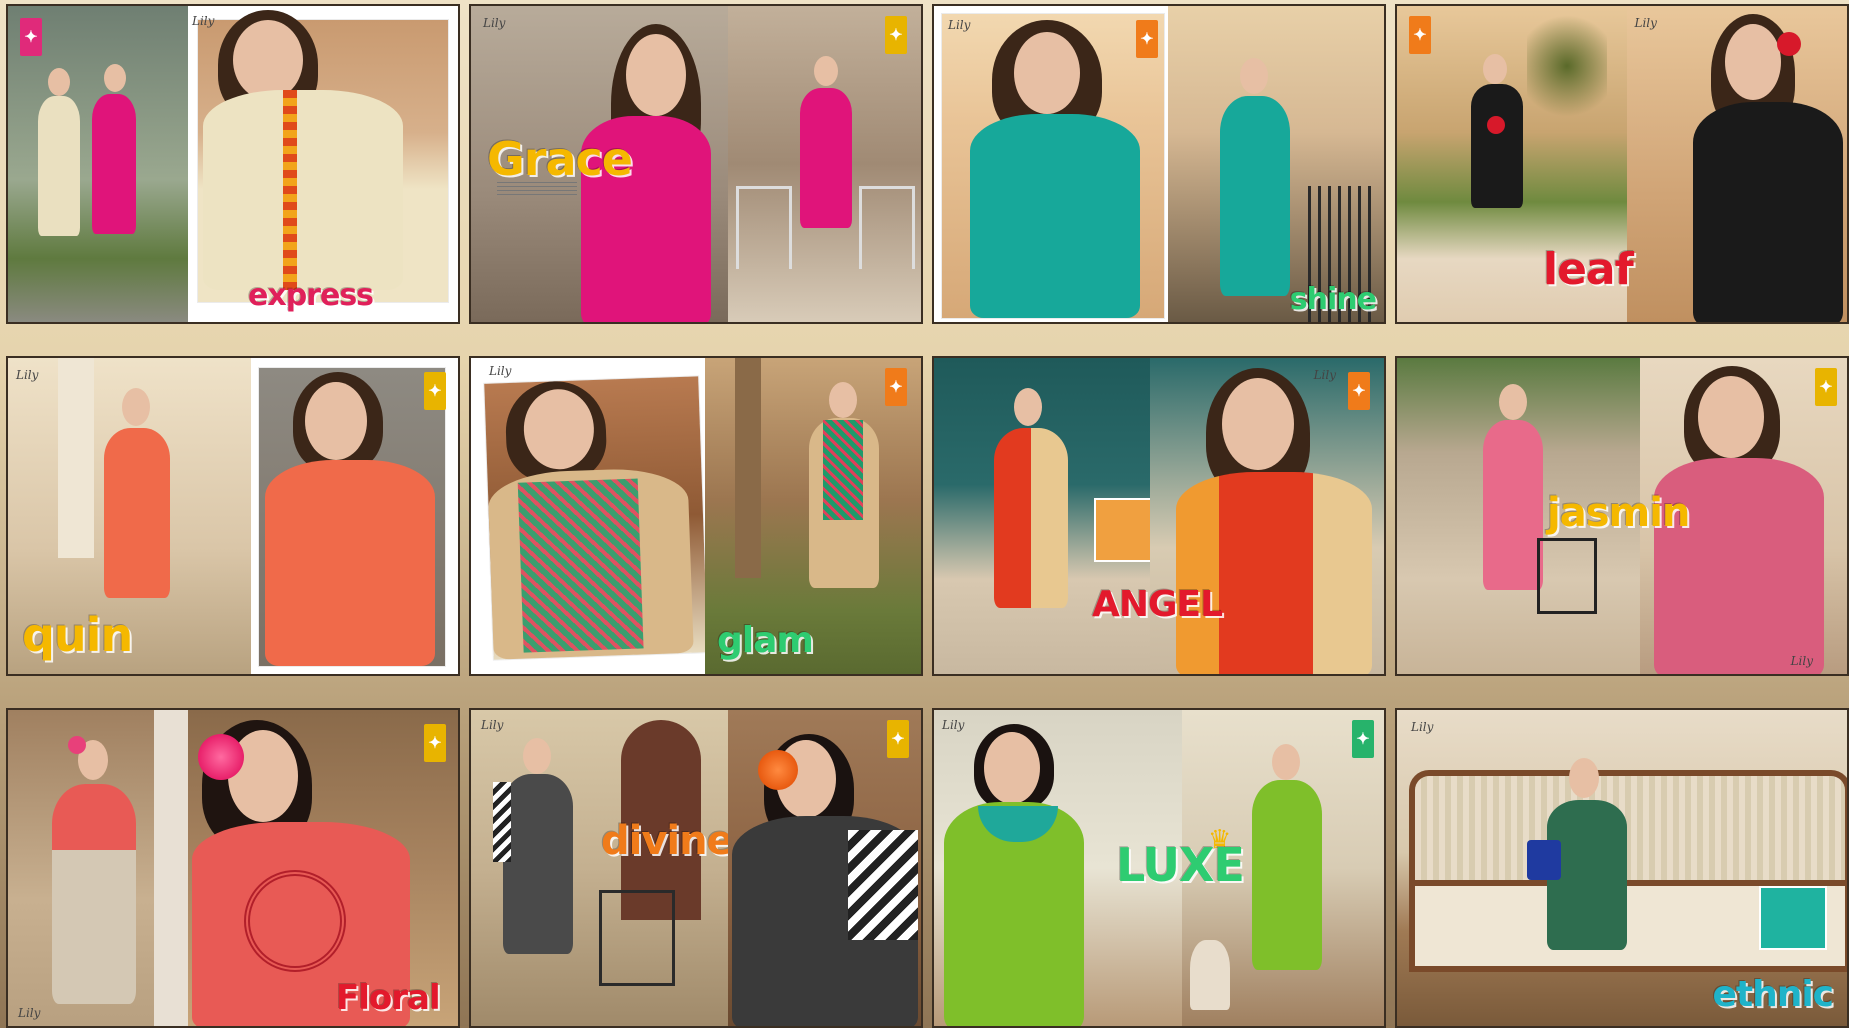  What do you see at coordinates (1209, 975) in the screenshot?
I see `horse-statue` at bounding box center [1209, 975].